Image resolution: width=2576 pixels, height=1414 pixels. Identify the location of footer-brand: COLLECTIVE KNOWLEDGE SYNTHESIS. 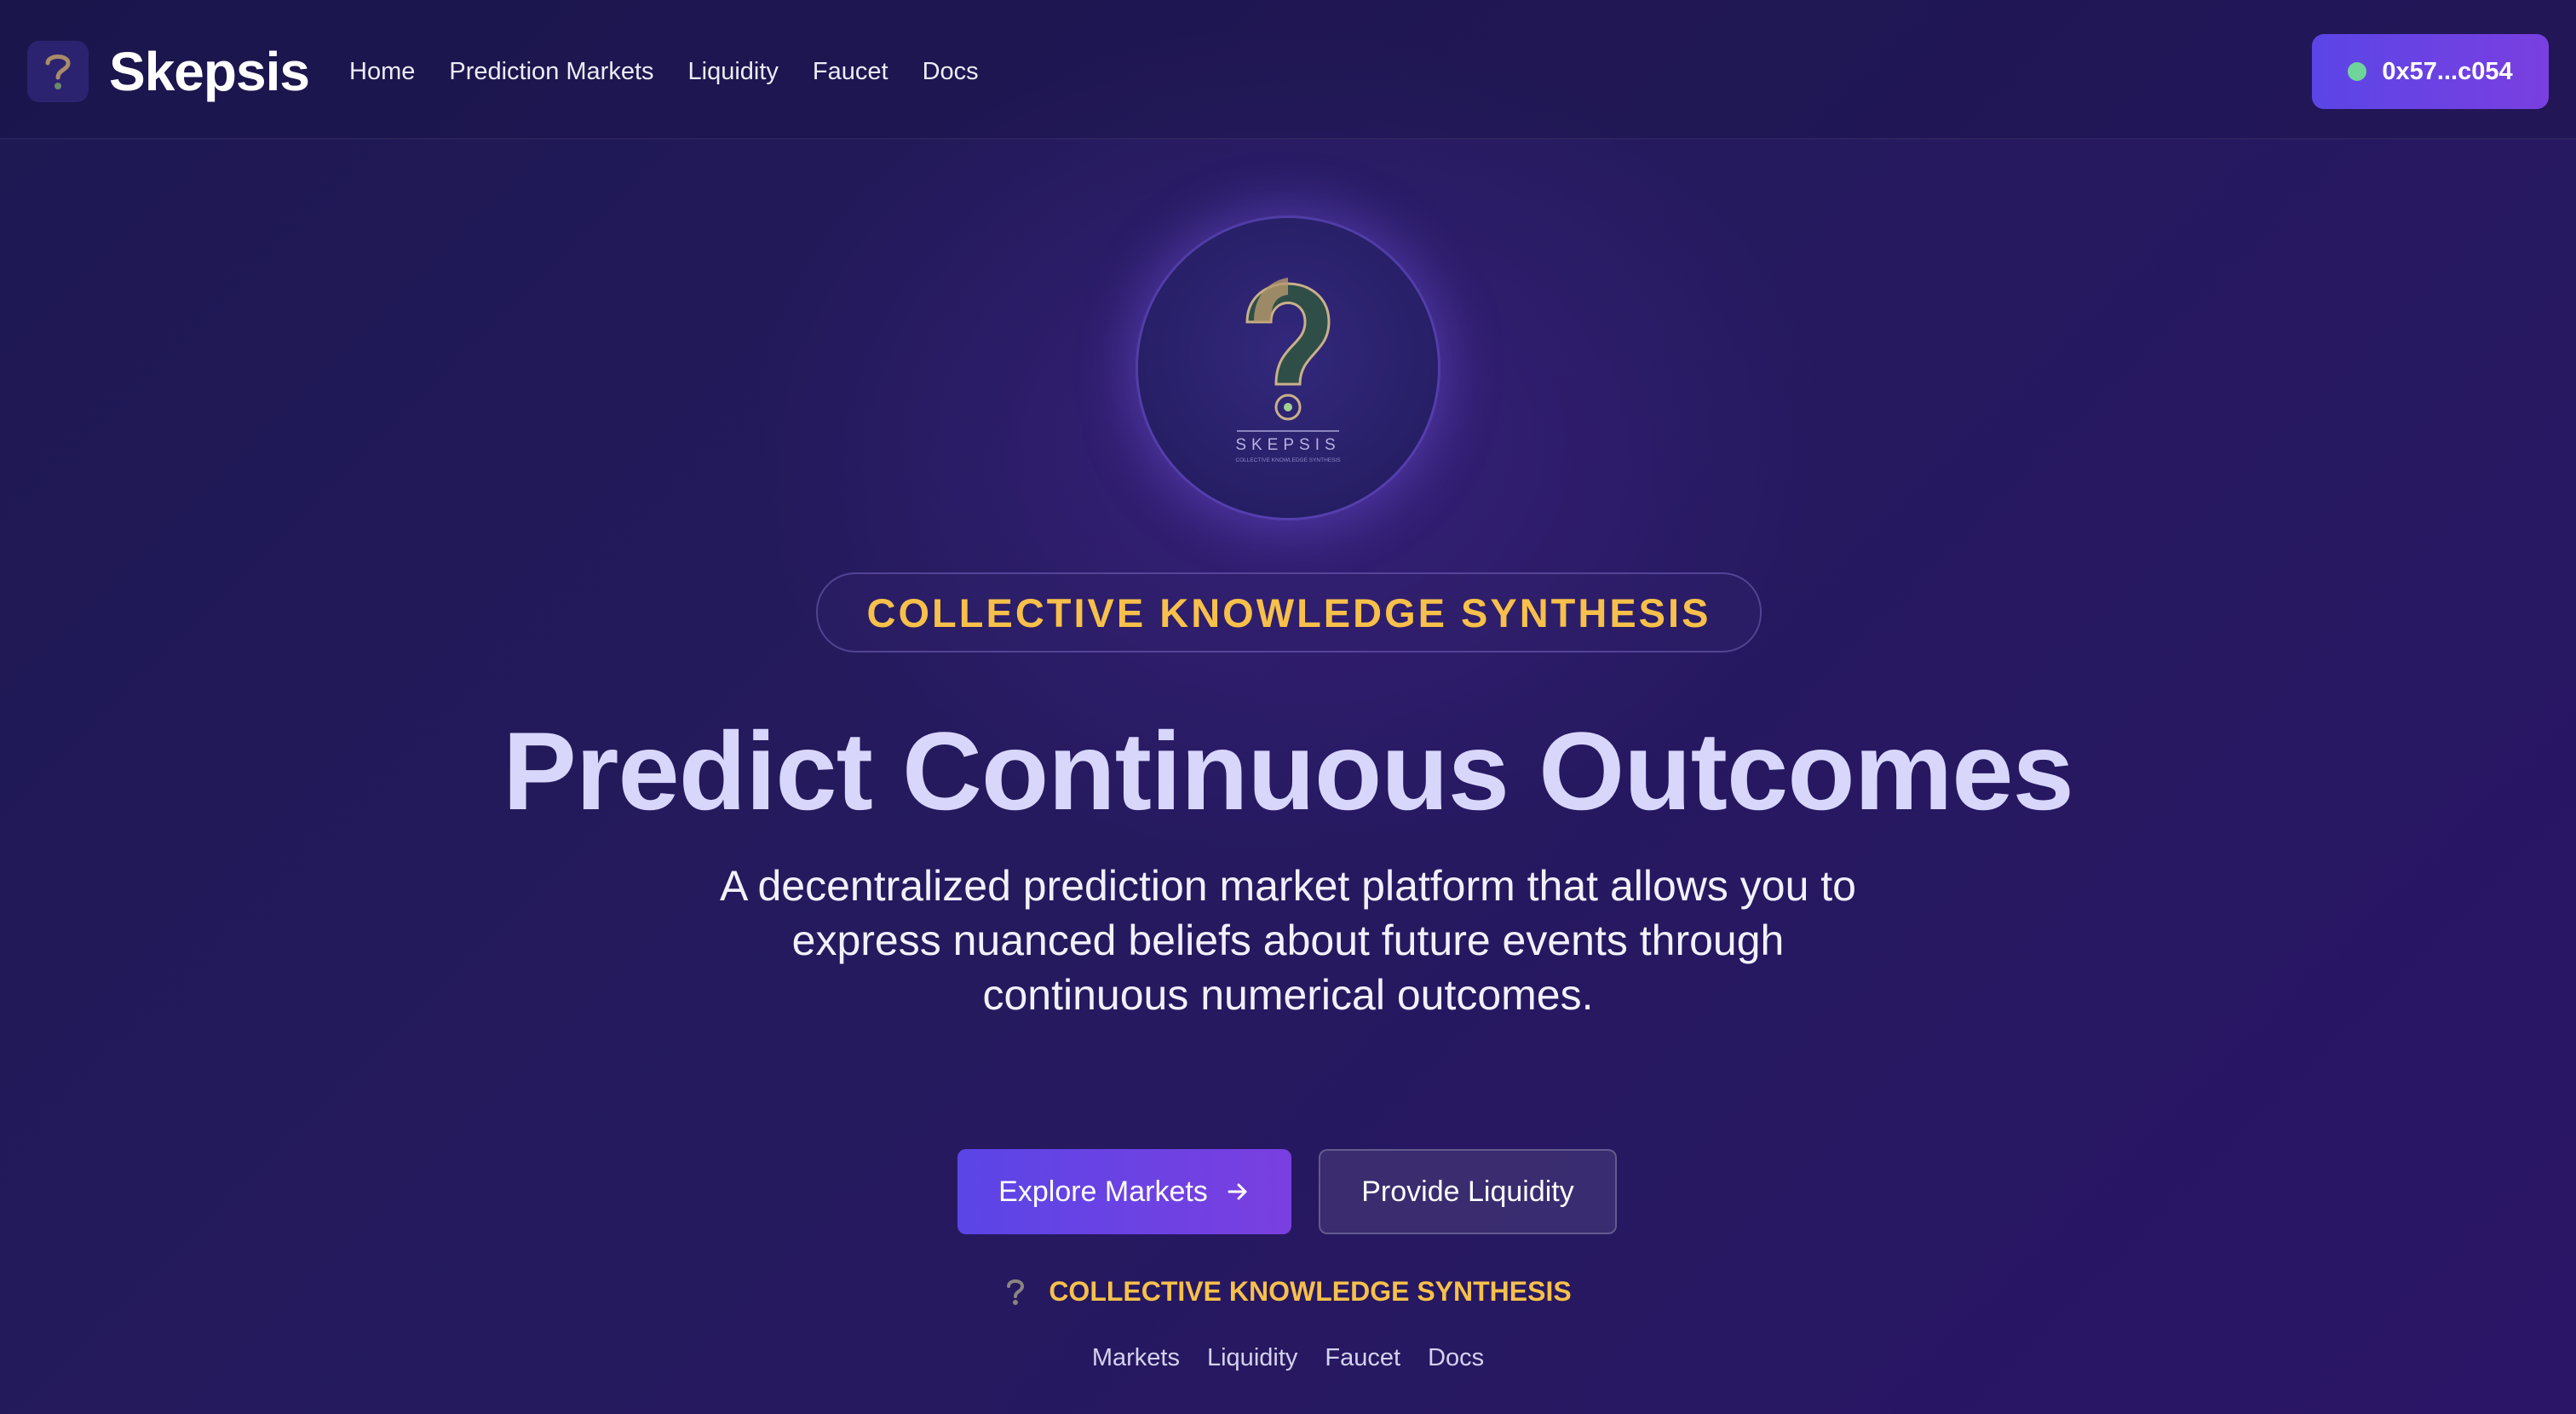
(1288, 1292).